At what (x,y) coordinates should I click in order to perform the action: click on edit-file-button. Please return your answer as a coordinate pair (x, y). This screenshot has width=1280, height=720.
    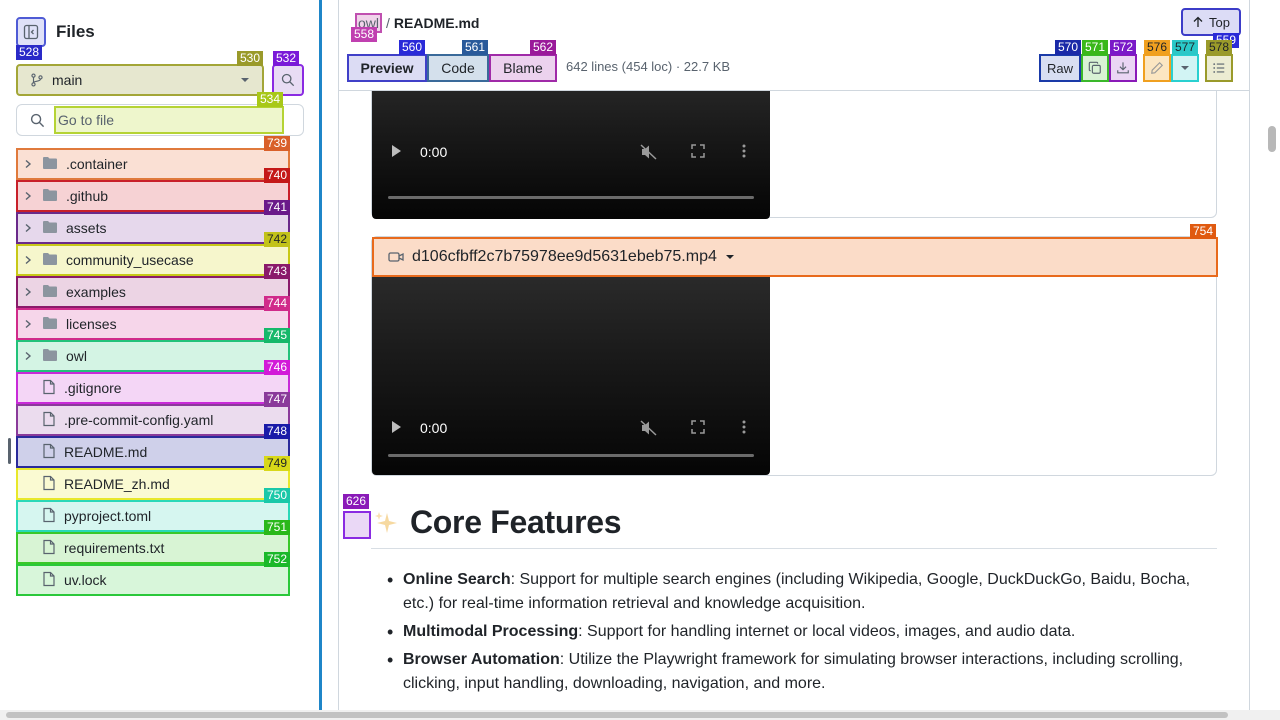
    Looking at the image, I should click on (1157, 68).